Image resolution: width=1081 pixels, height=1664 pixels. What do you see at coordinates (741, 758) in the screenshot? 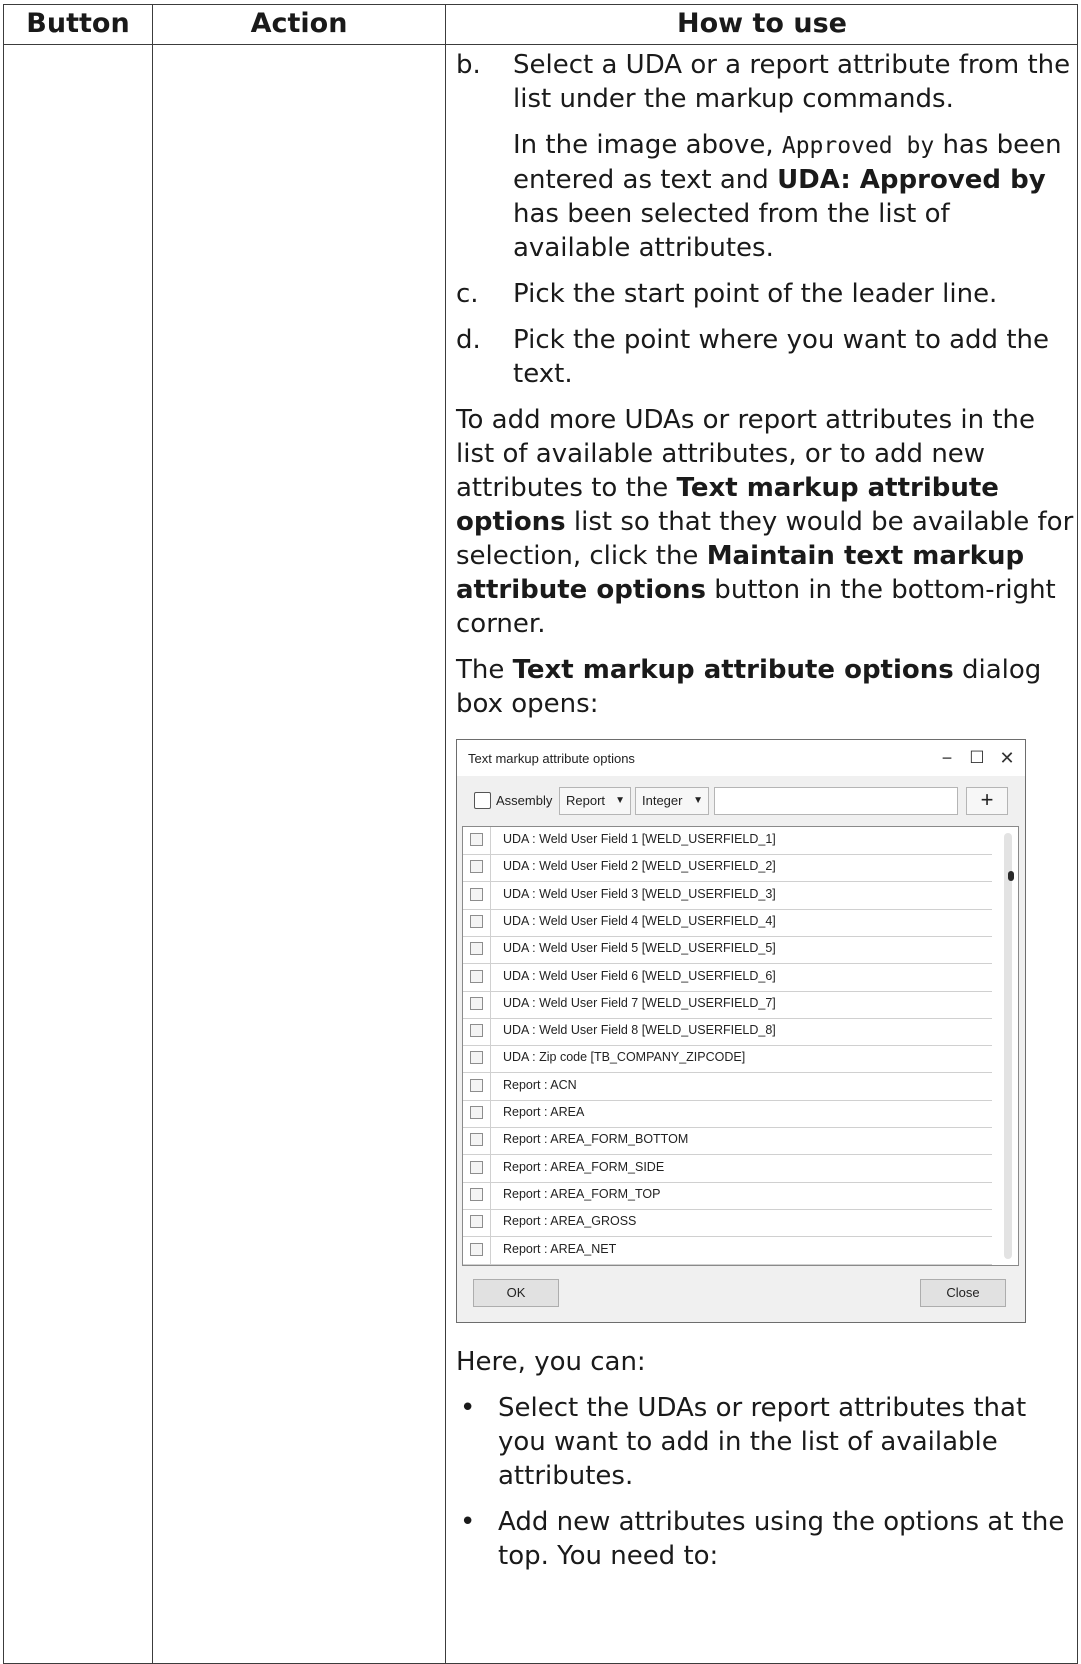
I see `dialog-titlebar: Text markup attribute options − ☐ ✕` at bounding box center [741, 758].